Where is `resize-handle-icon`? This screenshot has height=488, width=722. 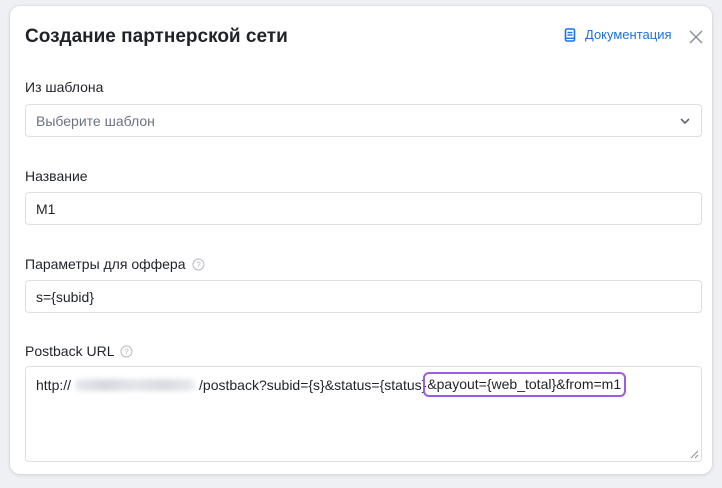 resize-handle-icon is located at coordinates (694, 454).